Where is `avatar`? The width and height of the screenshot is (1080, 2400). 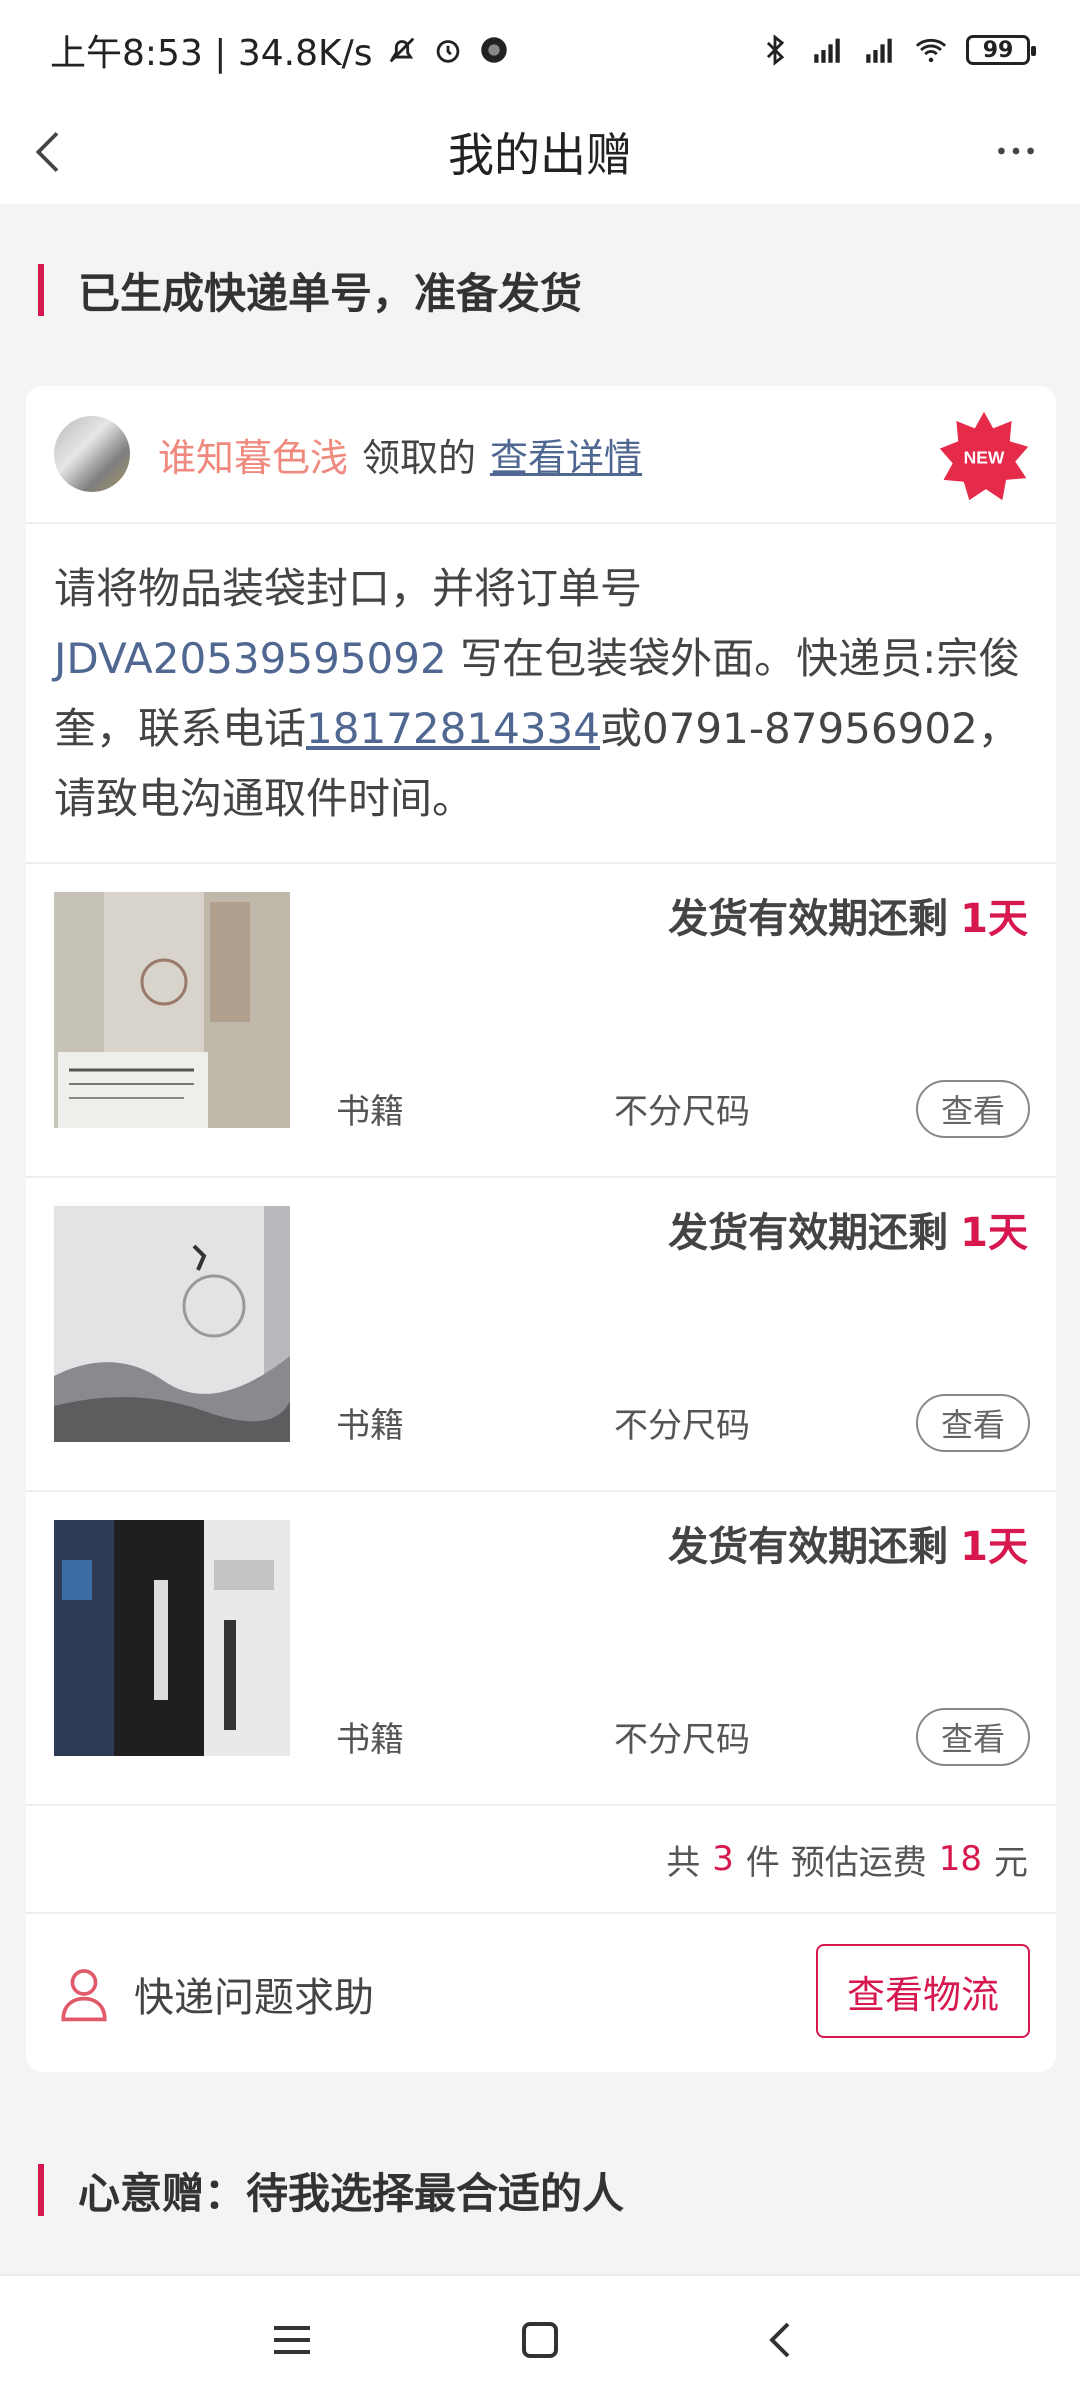 avatar is located at coordinates (92, 454).